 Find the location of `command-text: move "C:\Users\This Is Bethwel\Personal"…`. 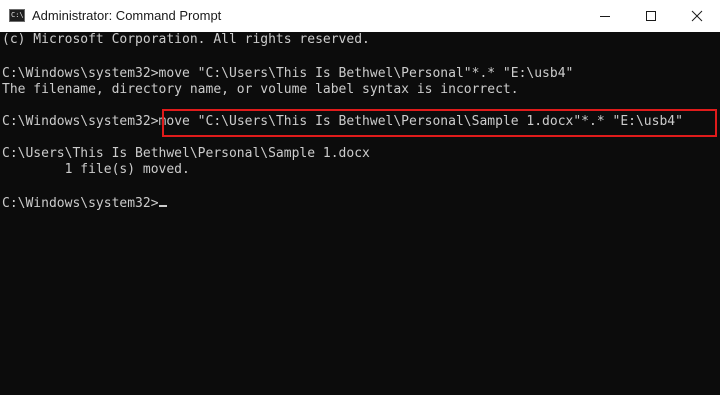

command-text: move "C:\Users\This Is Bethwel\Personal"… is located at coordinates (366, 73).